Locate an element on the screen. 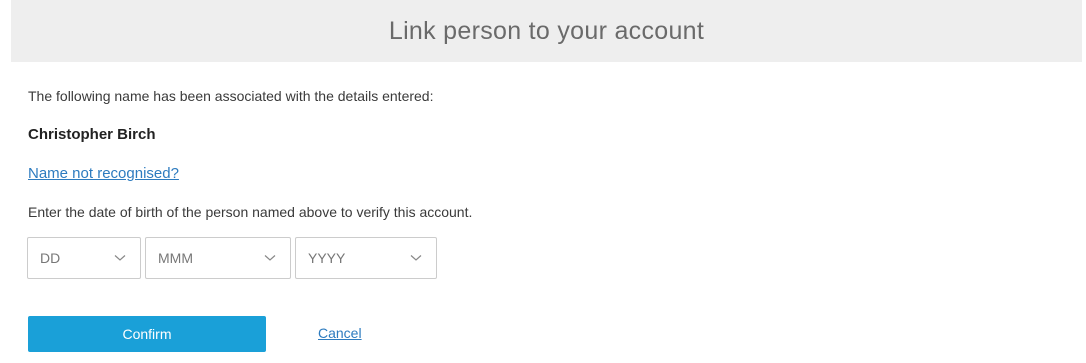 This screenshot has height=363, width=1086. month-select: MMM is located at coordinates (218, 258).